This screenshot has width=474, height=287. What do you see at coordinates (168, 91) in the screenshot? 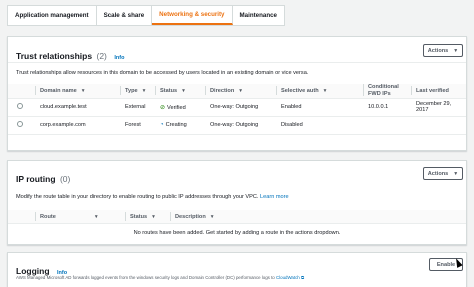
I see `col-status: Status` at bounding box center [168, 91].